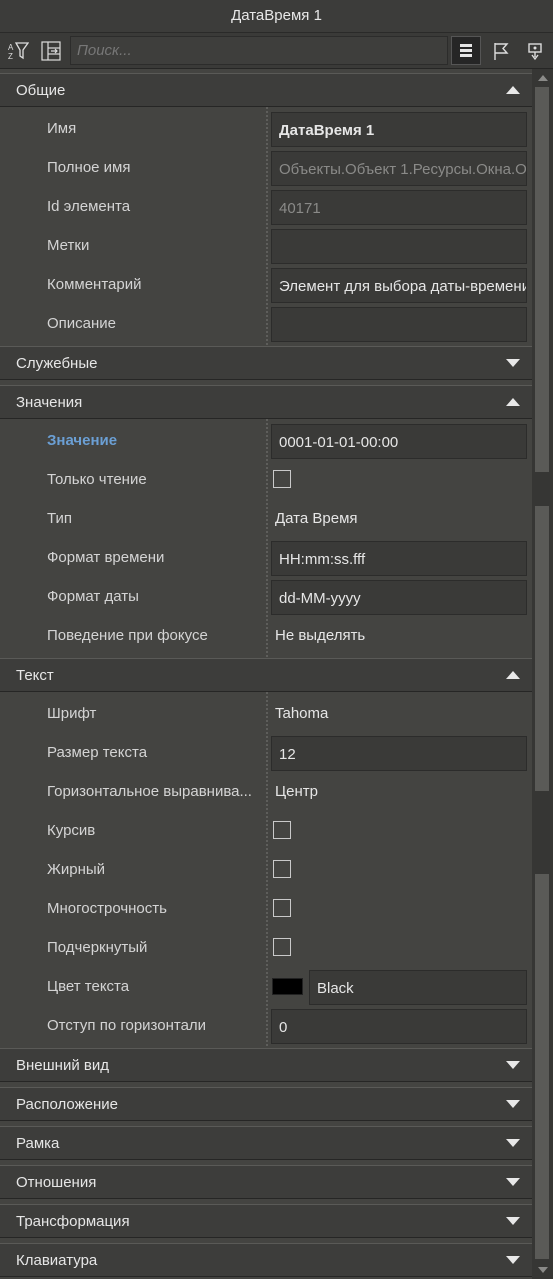 Image resolution: width=553 pixels, height=1279 pixels. Describe the element at coordinates (399, 324) in the screenshot. I see `description-field` at that location.